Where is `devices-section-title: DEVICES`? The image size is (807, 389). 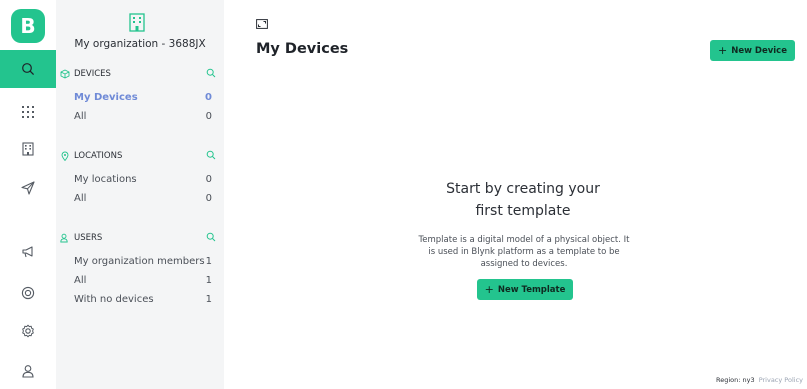 devices-section-title: DEVICES is located at coordinates (92, 74).